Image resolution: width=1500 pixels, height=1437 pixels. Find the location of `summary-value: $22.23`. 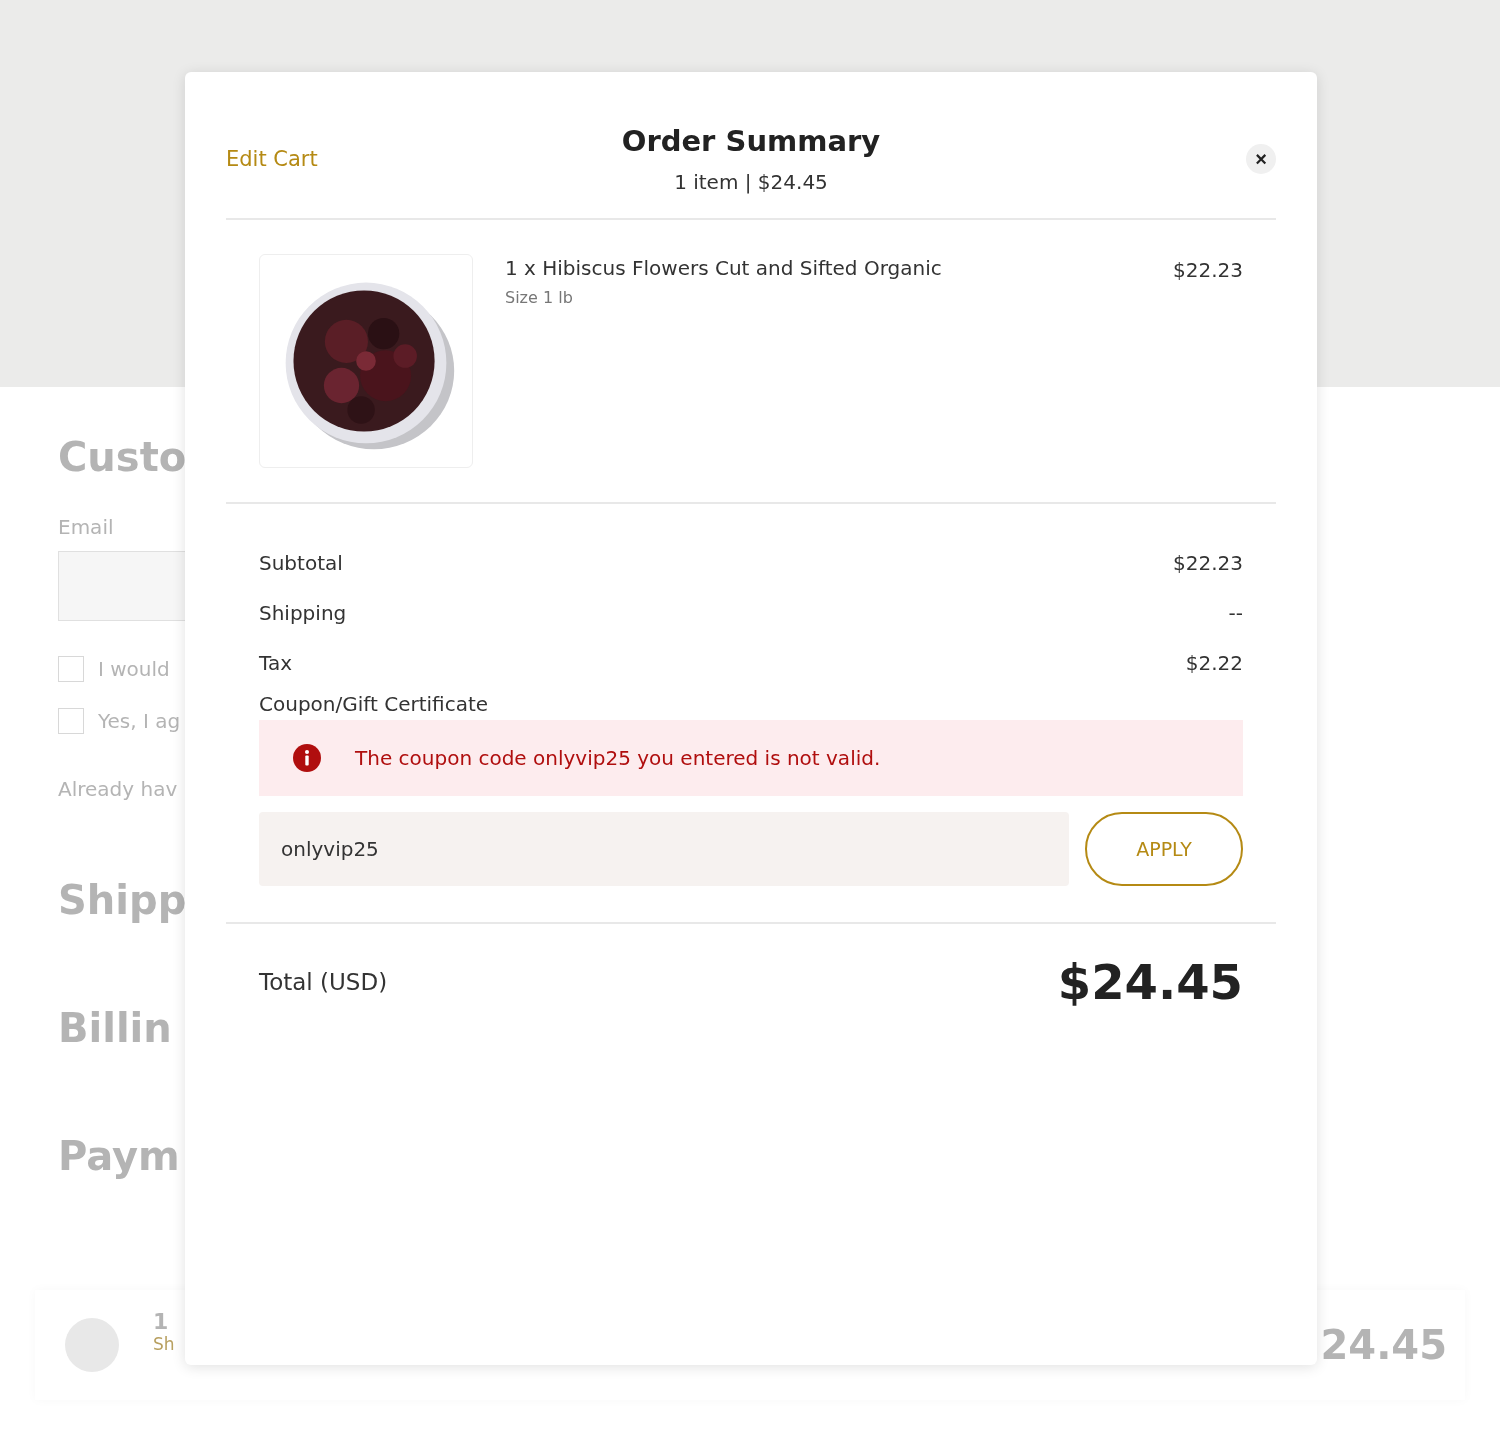

summary-value: $22.23 is located at coordinates (1208, 563).